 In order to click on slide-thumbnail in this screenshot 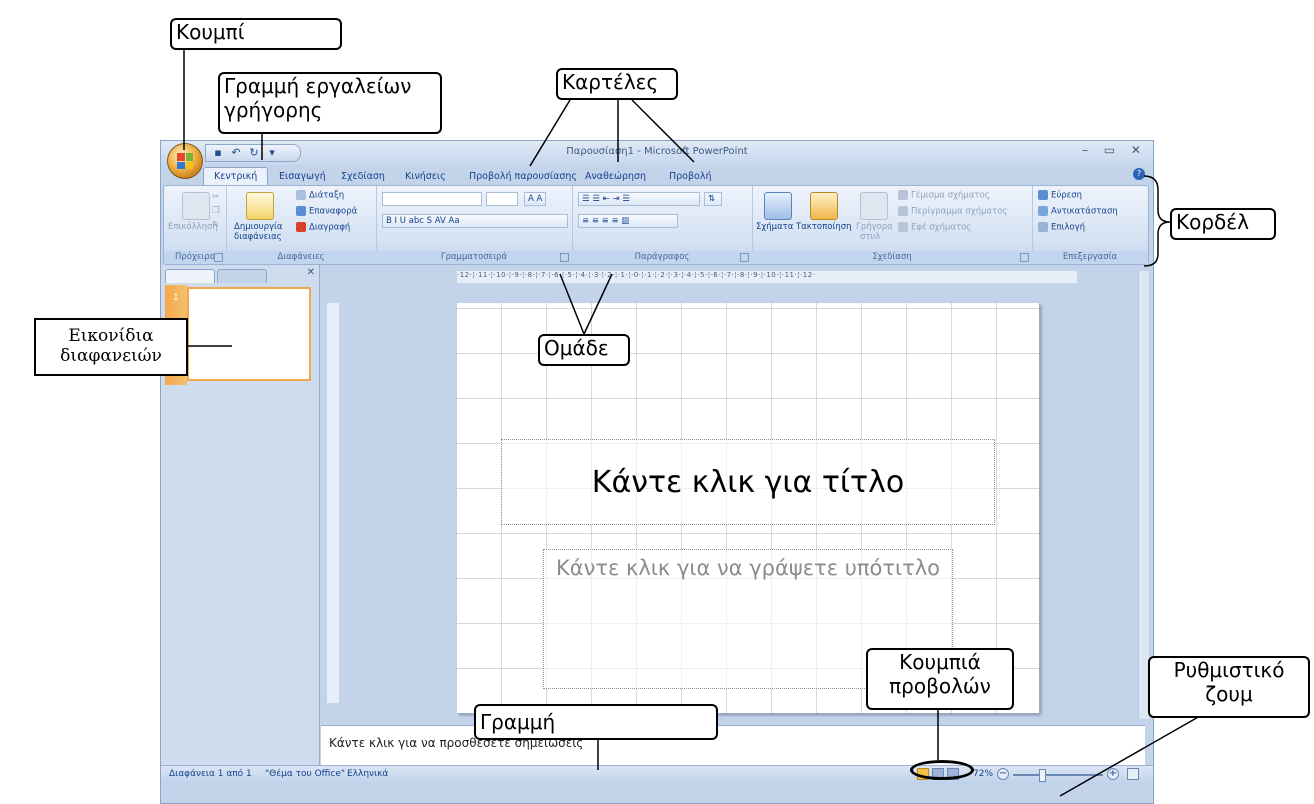, I will do `click(249, 334)`.